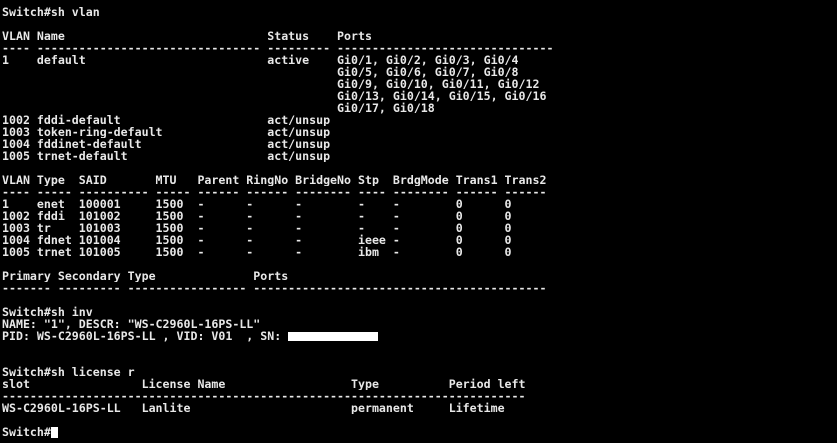  What do you see at coordinates (257, 228) in the screenshot?
I see `terminal-line: 1003 tr 101003 1500 - - - - - 0 0` at bounding box center [257, 228].